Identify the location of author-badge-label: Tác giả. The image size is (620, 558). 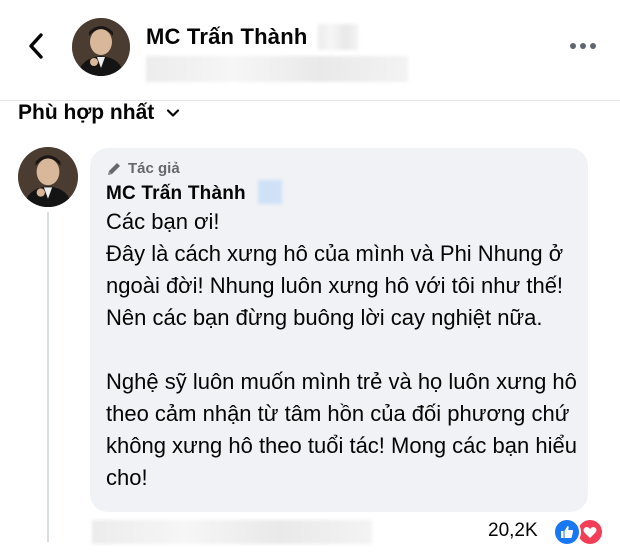
(154, 168).